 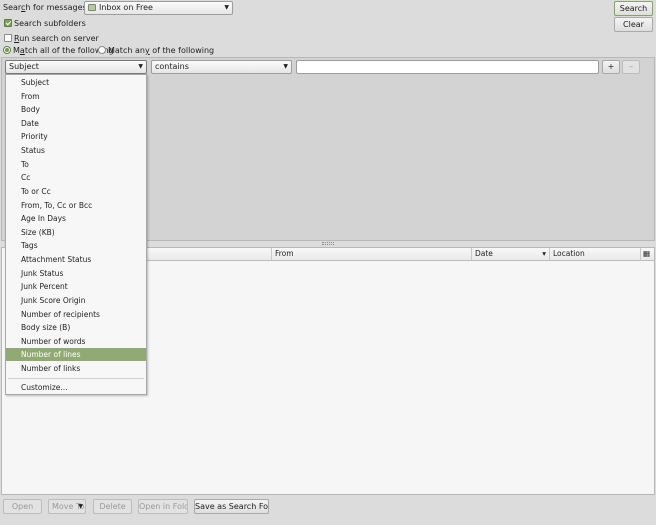 What do you see at coordinates (76, 300) in the screenshot?
I see `menu-item-junk-score-origin: Junk Score Origin` at bounding box center [76, 300].